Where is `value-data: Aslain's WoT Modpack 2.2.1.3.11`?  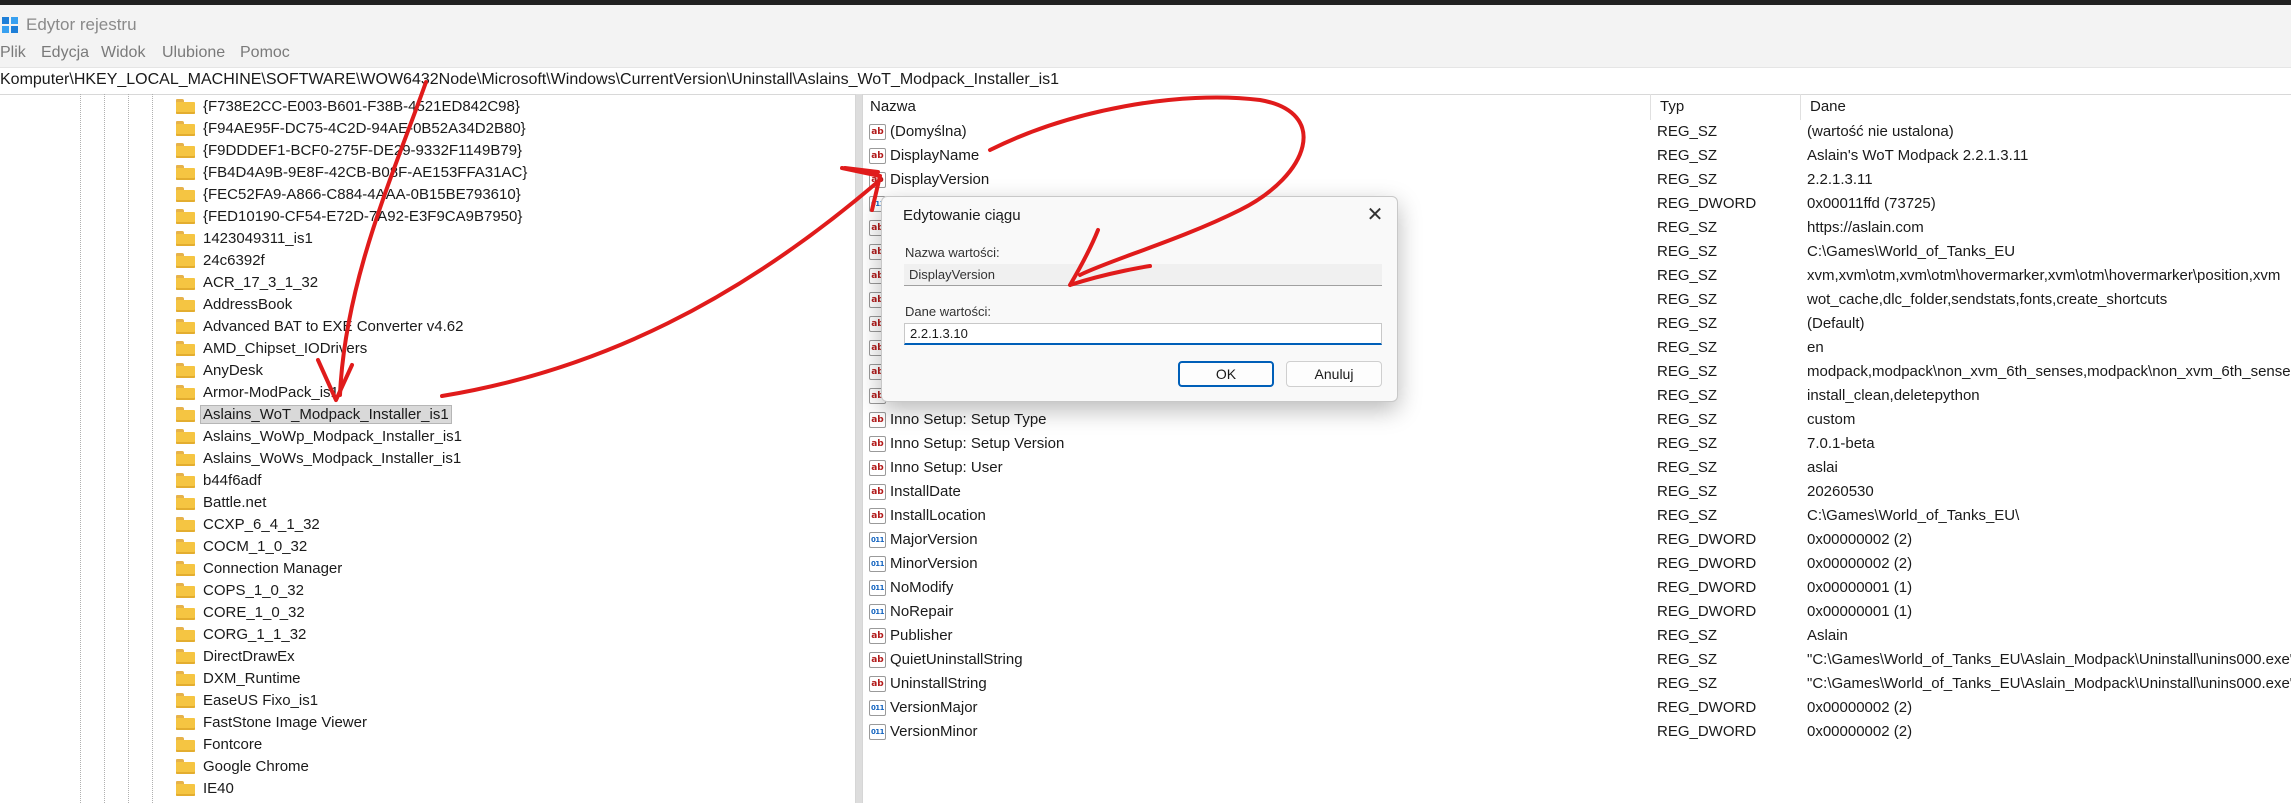
value-data: Aslain's WoT Modpack 2.2.1.3.11 is located at coordinates (1918, 155).